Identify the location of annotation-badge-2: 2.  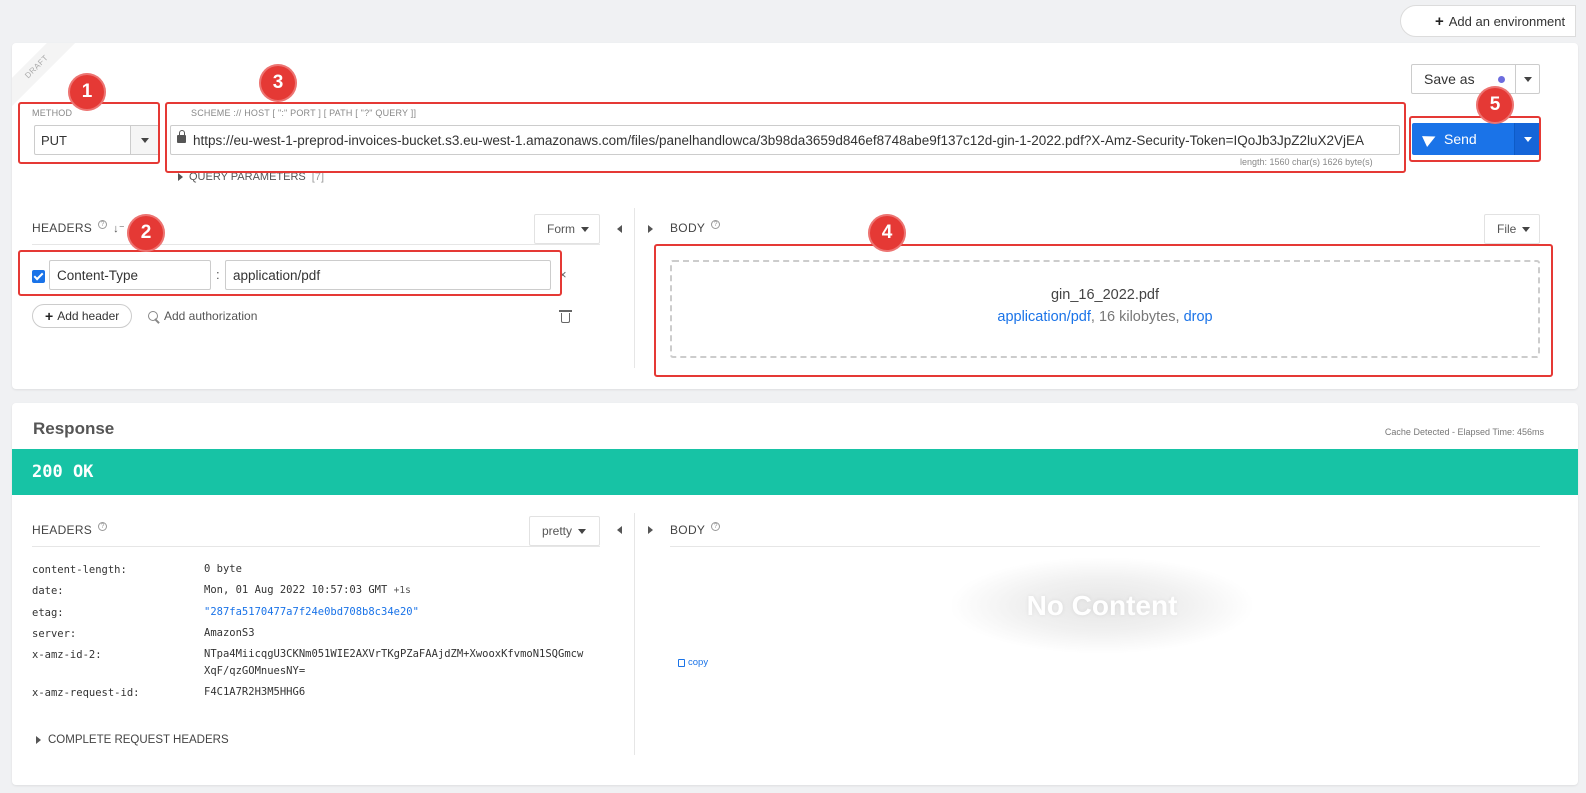
(146, 233).